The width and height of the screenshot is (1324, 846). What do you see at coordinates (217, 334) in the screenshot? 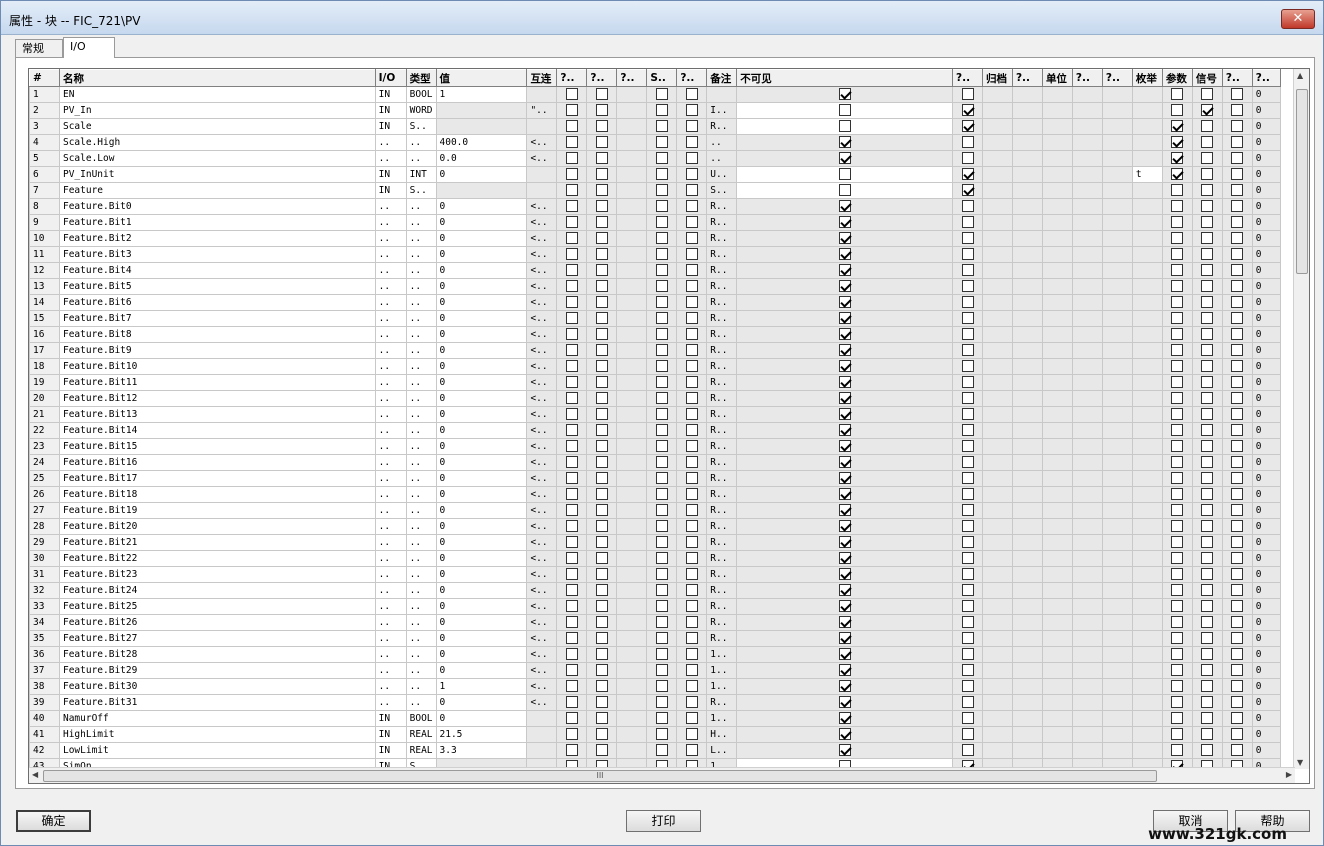
I see `name-cell: Feature.Bit8` at bounding box center [217, 334].